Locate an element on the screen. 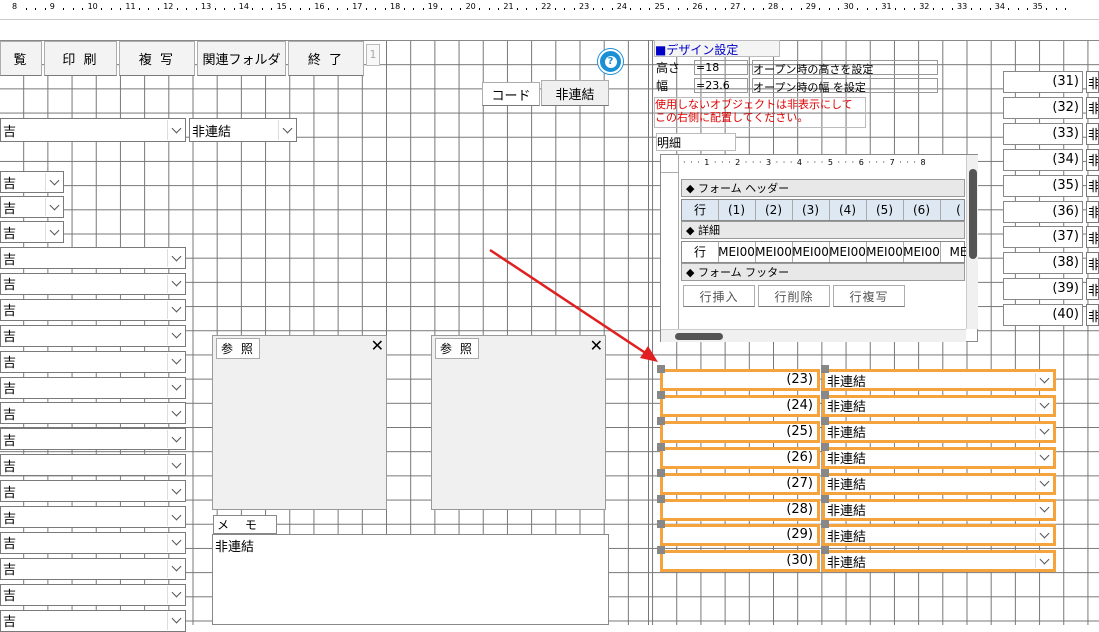 The height and width of the screenshot is (632, 1099). horizontal-scrollbar is located at coordinates (813, 335).